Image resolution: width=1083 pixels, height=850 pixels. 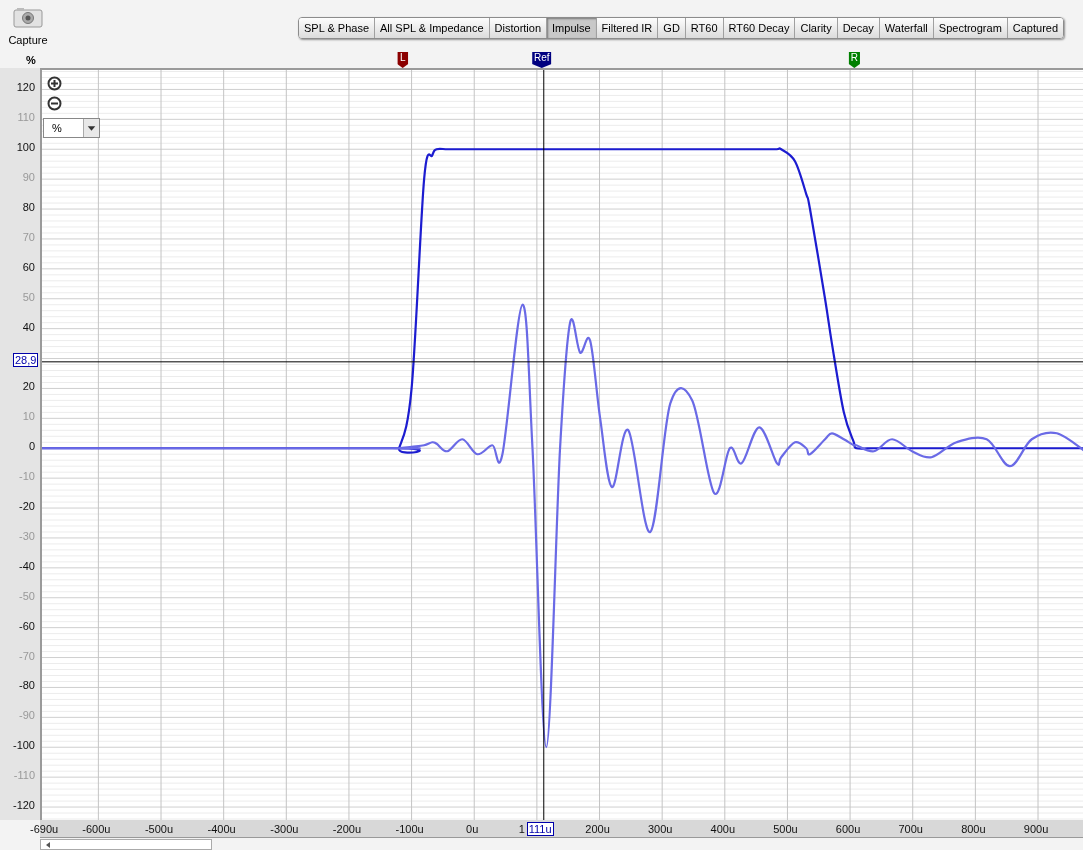 What do you see at coordinates (28, 386) in the screenshot?
I see `y-tick-label: 20` at bounding box center [28, 386].